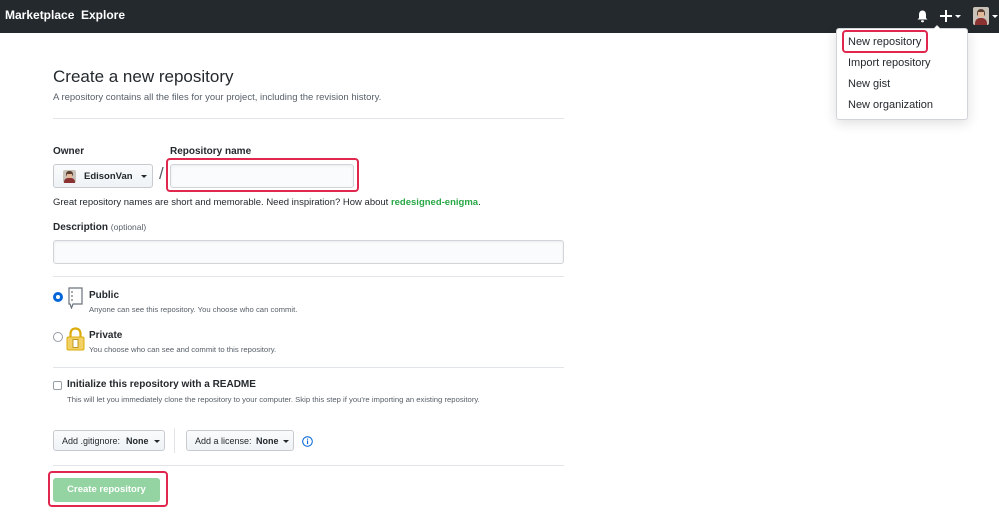 The height and width of the screenshot is (518, 999). I want to click on description-label-text: Description, so click(81, 227).